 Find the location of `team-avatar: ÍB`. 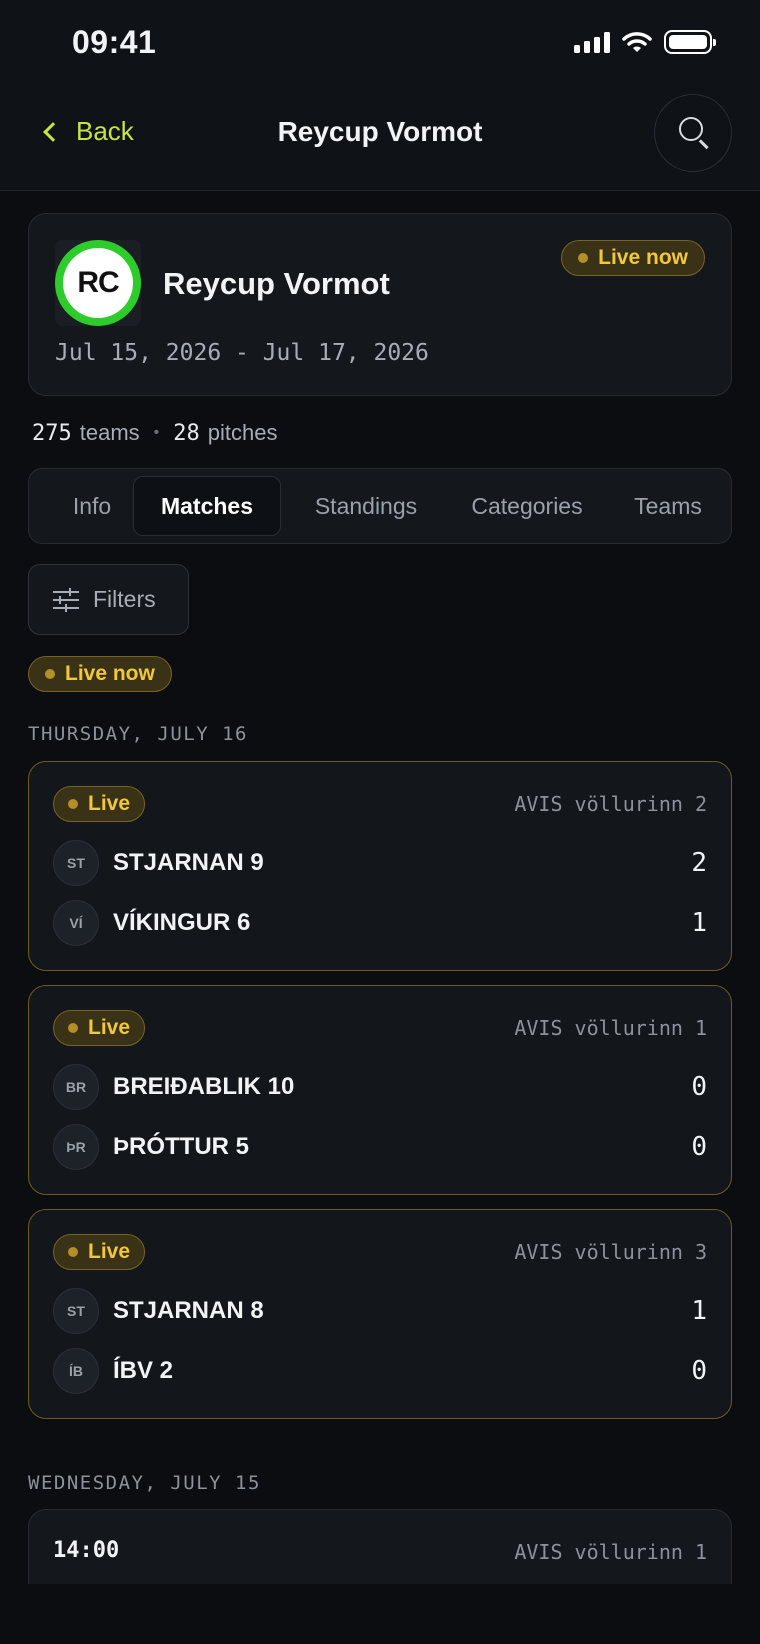

team-avatar: ÍB is located at coordinates (76, 1371).